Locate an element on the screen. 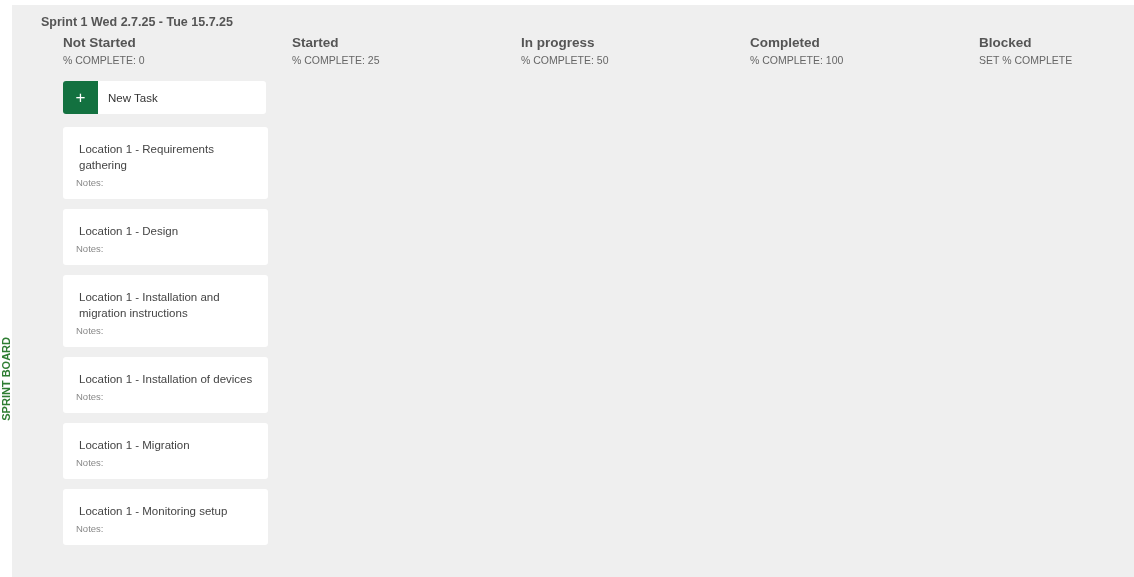 This screenshot has width=1134, height=577. column-subtitle: SET % COMPLETE is located at coordinates (1026, 60).